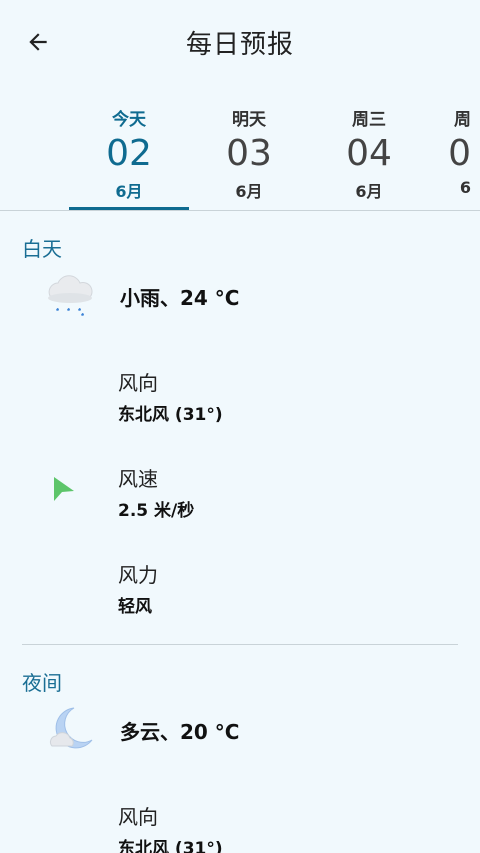 The height and width of the screenshot is (853, 480). Describe the element at coordinates (156, 511) in the screenshot. I see `day-wind-speed-value: 2.5 米/秒` at that location.